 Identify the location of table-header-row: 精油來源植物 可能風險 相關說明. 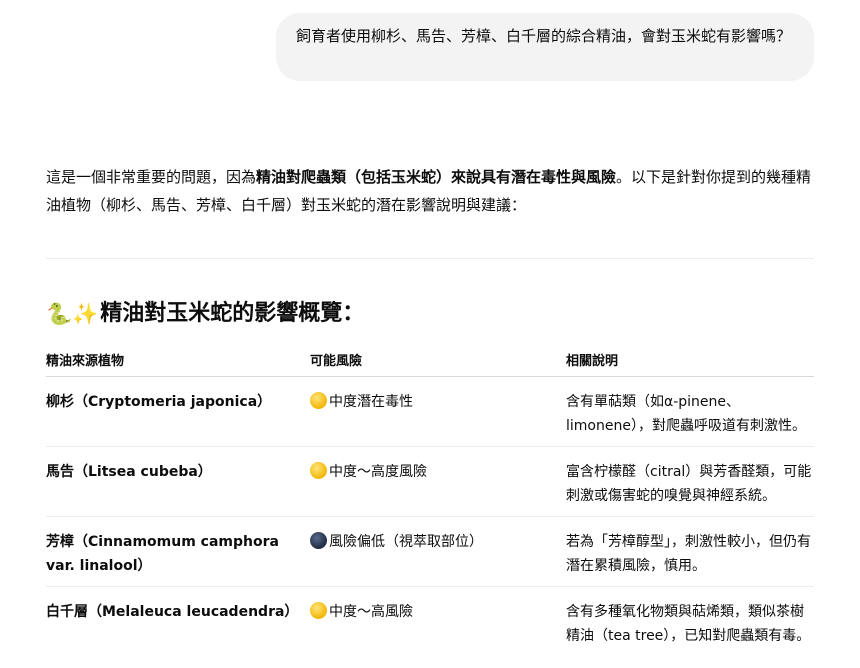
(430, 361).